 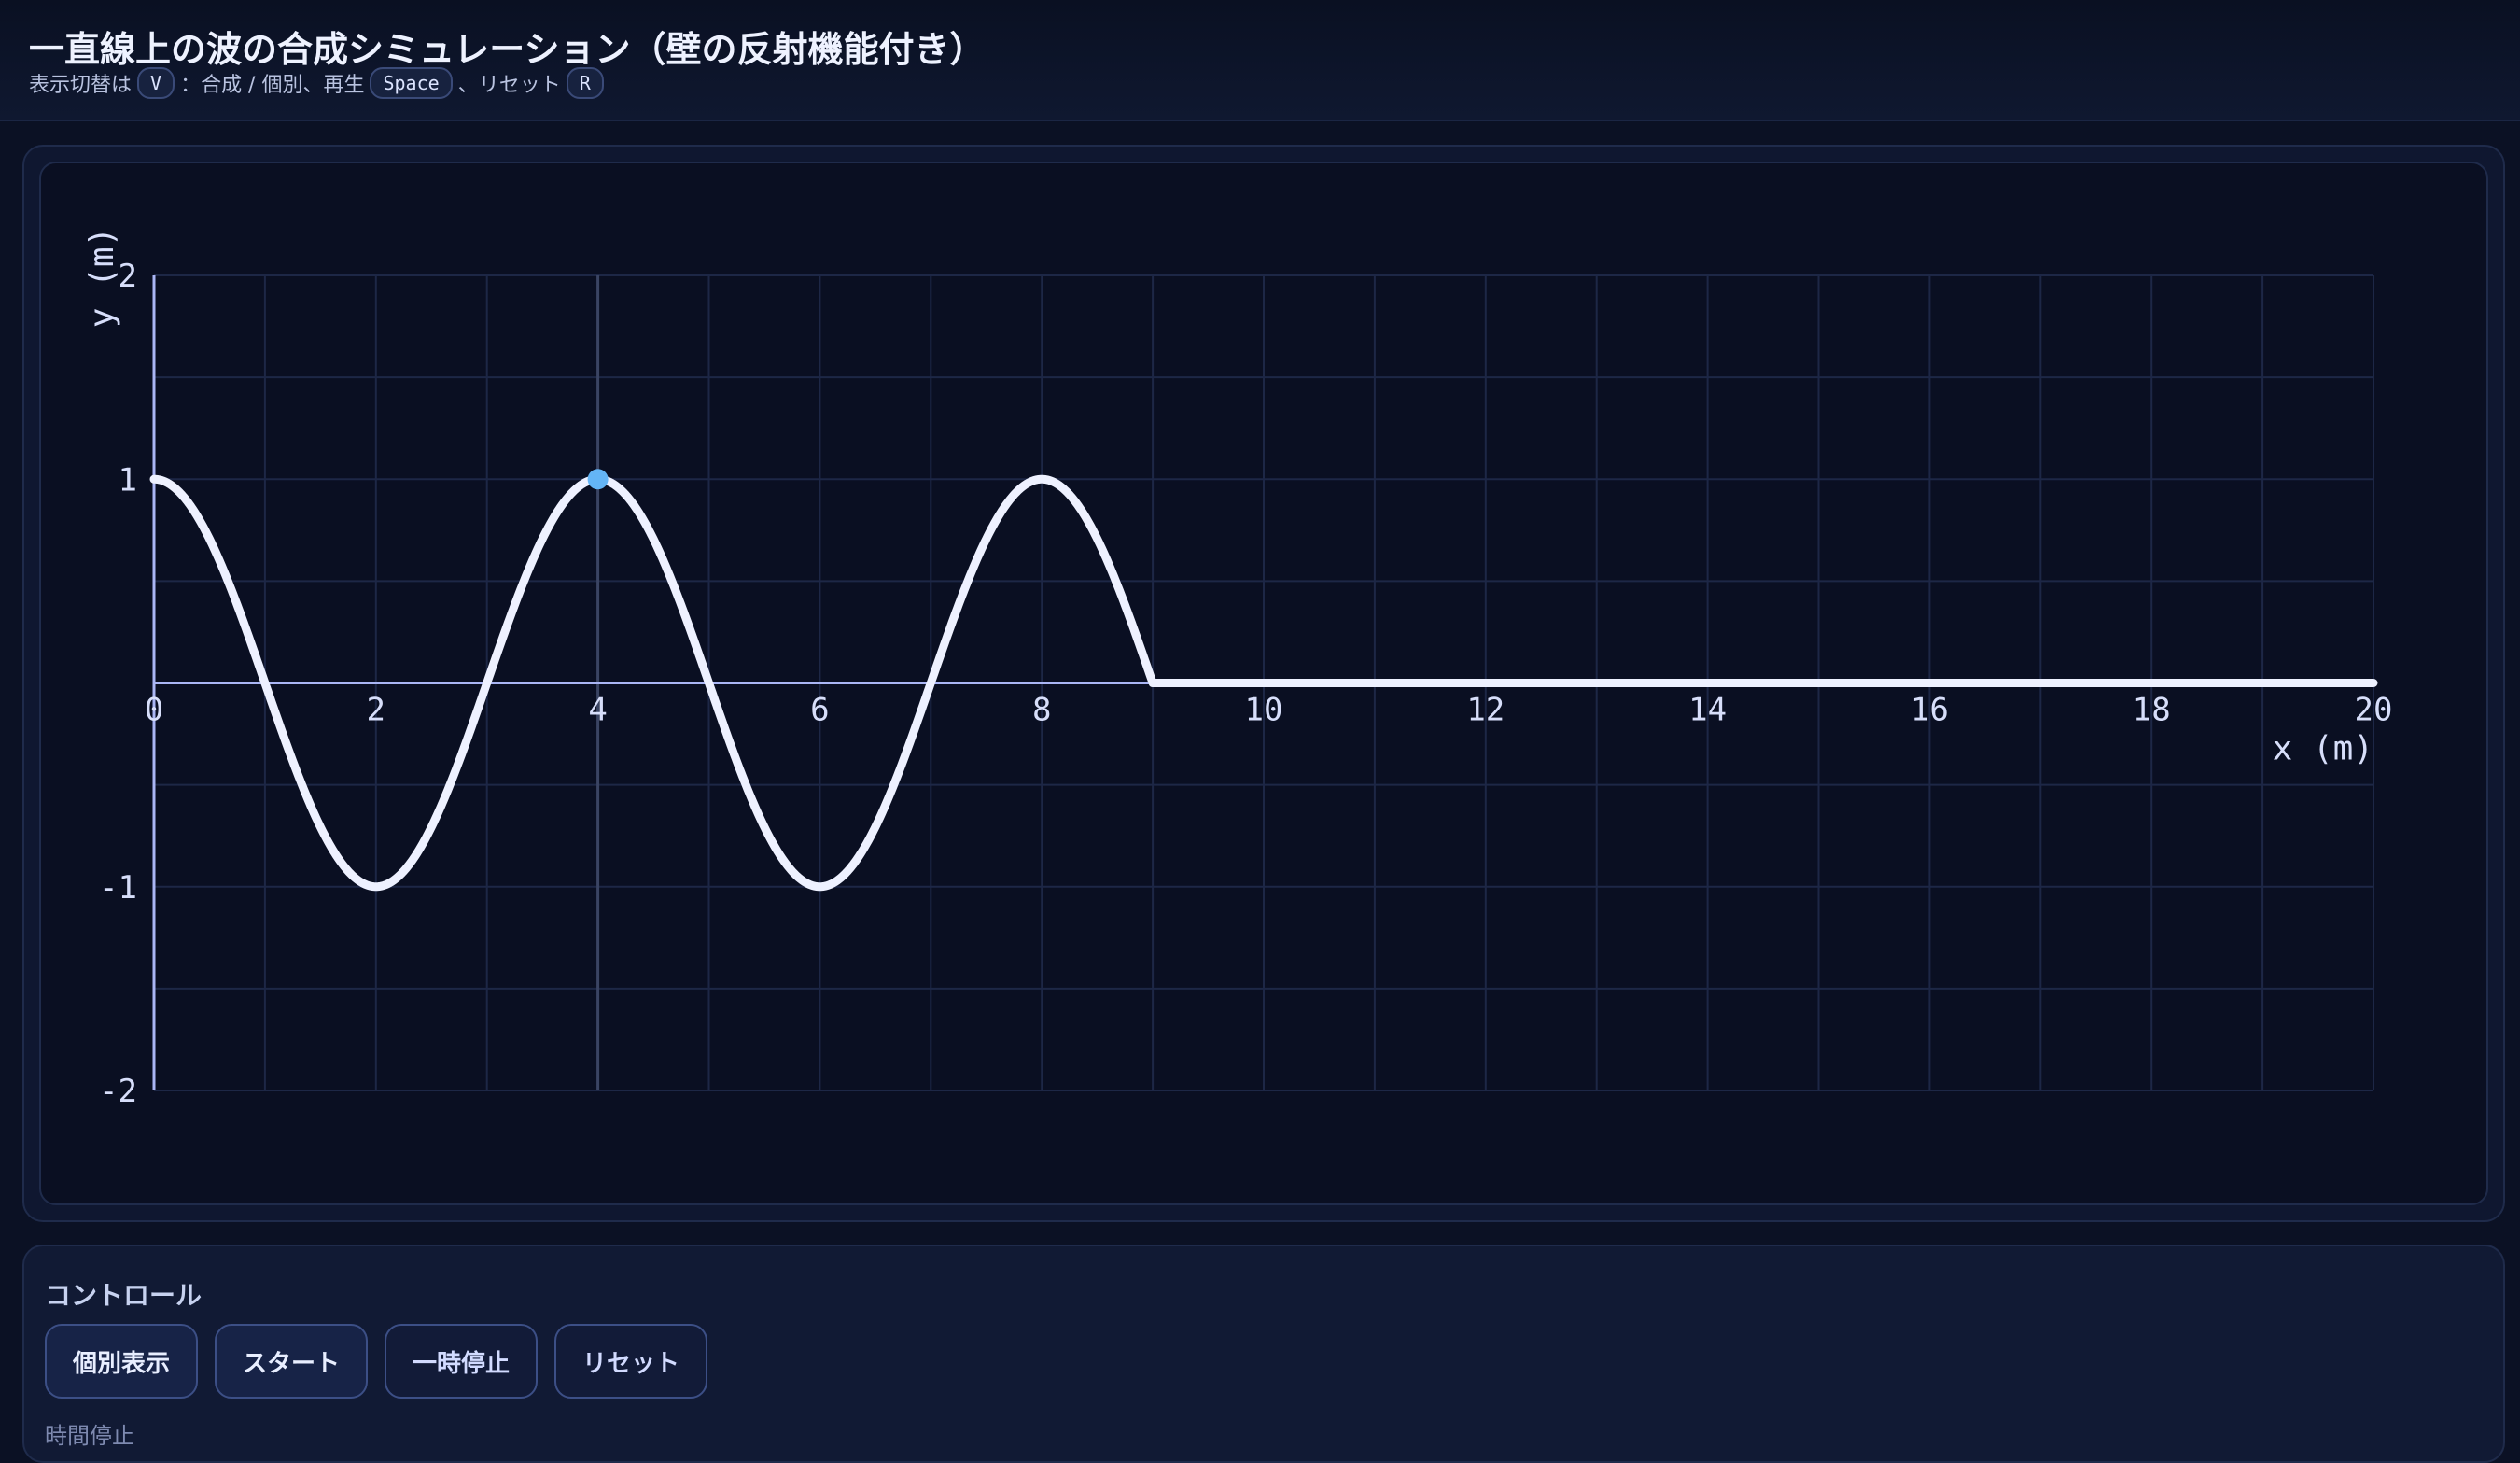 What do you see at coordinates (509, 85) in the screenshot?
I see `hint-reset-desc: 、リセット` at bounding box center [509, 85].